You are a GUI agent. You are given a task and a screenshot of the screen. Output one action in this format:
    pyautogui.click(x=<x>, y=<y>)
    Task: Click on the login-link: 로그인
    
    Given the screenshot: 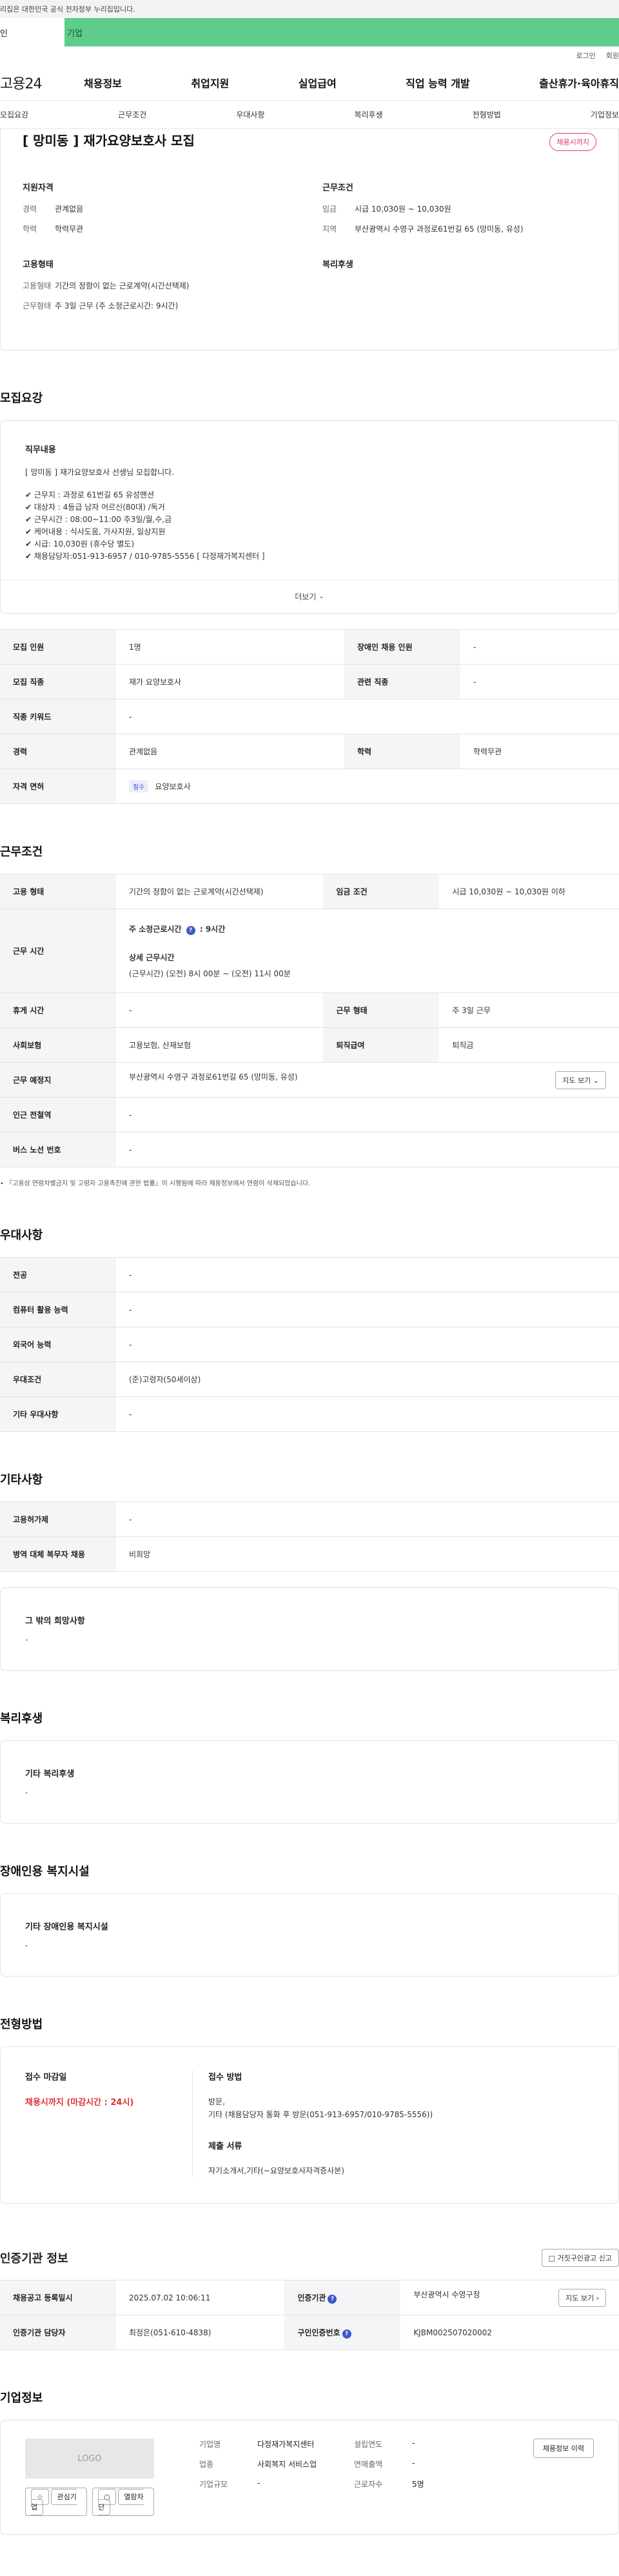 What is the action you would take?
    pyautogui.click(x=585, y=55)
    